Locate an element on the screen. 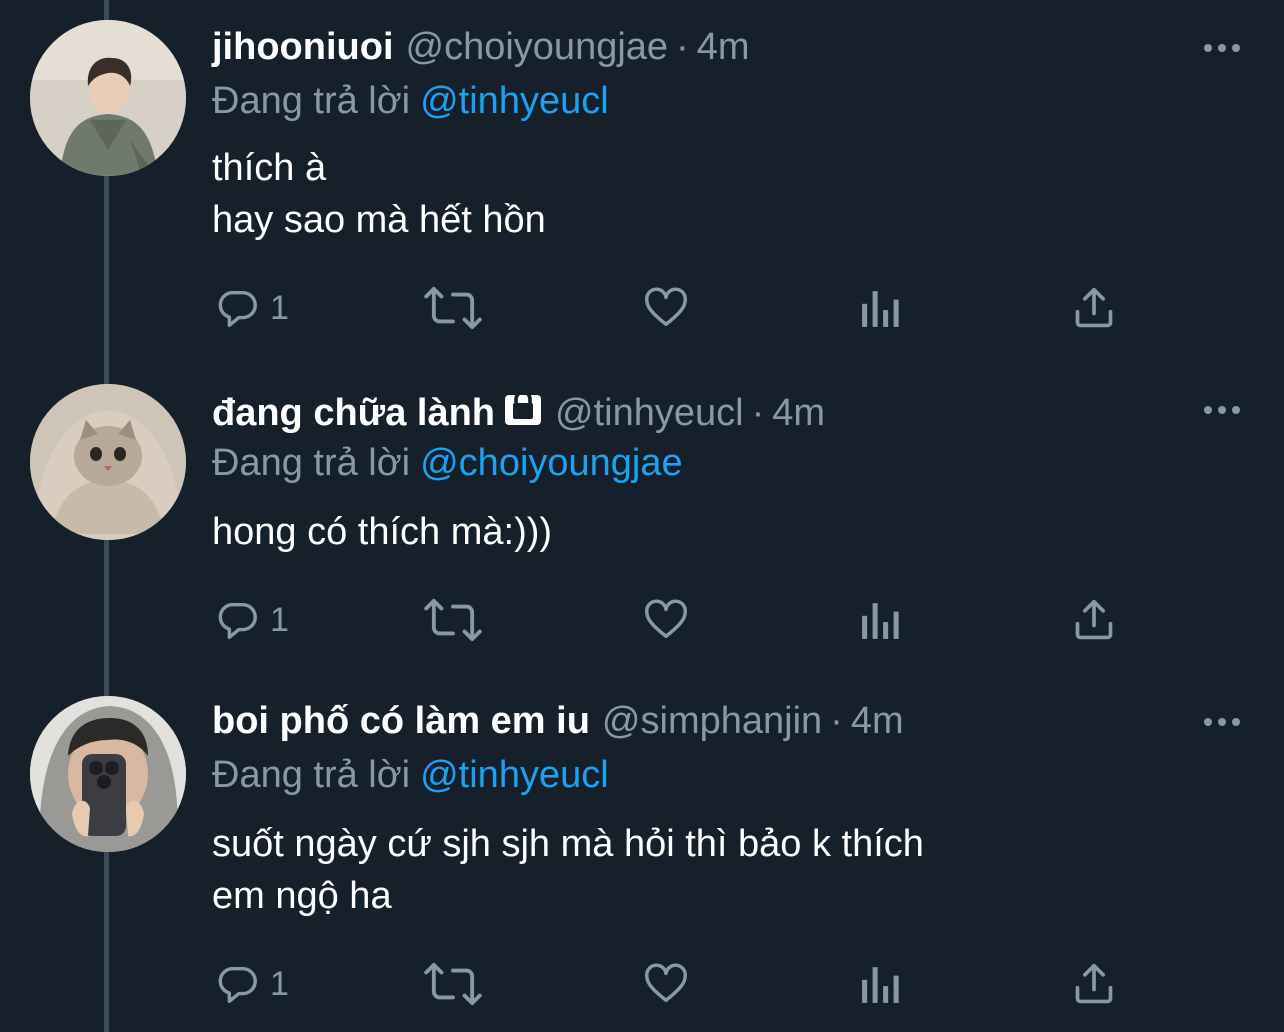 The image size is (1284, 1032). tweet-header: boi phố có làm em iu @simphanjin · 4m is located at coordinates (558, 721).